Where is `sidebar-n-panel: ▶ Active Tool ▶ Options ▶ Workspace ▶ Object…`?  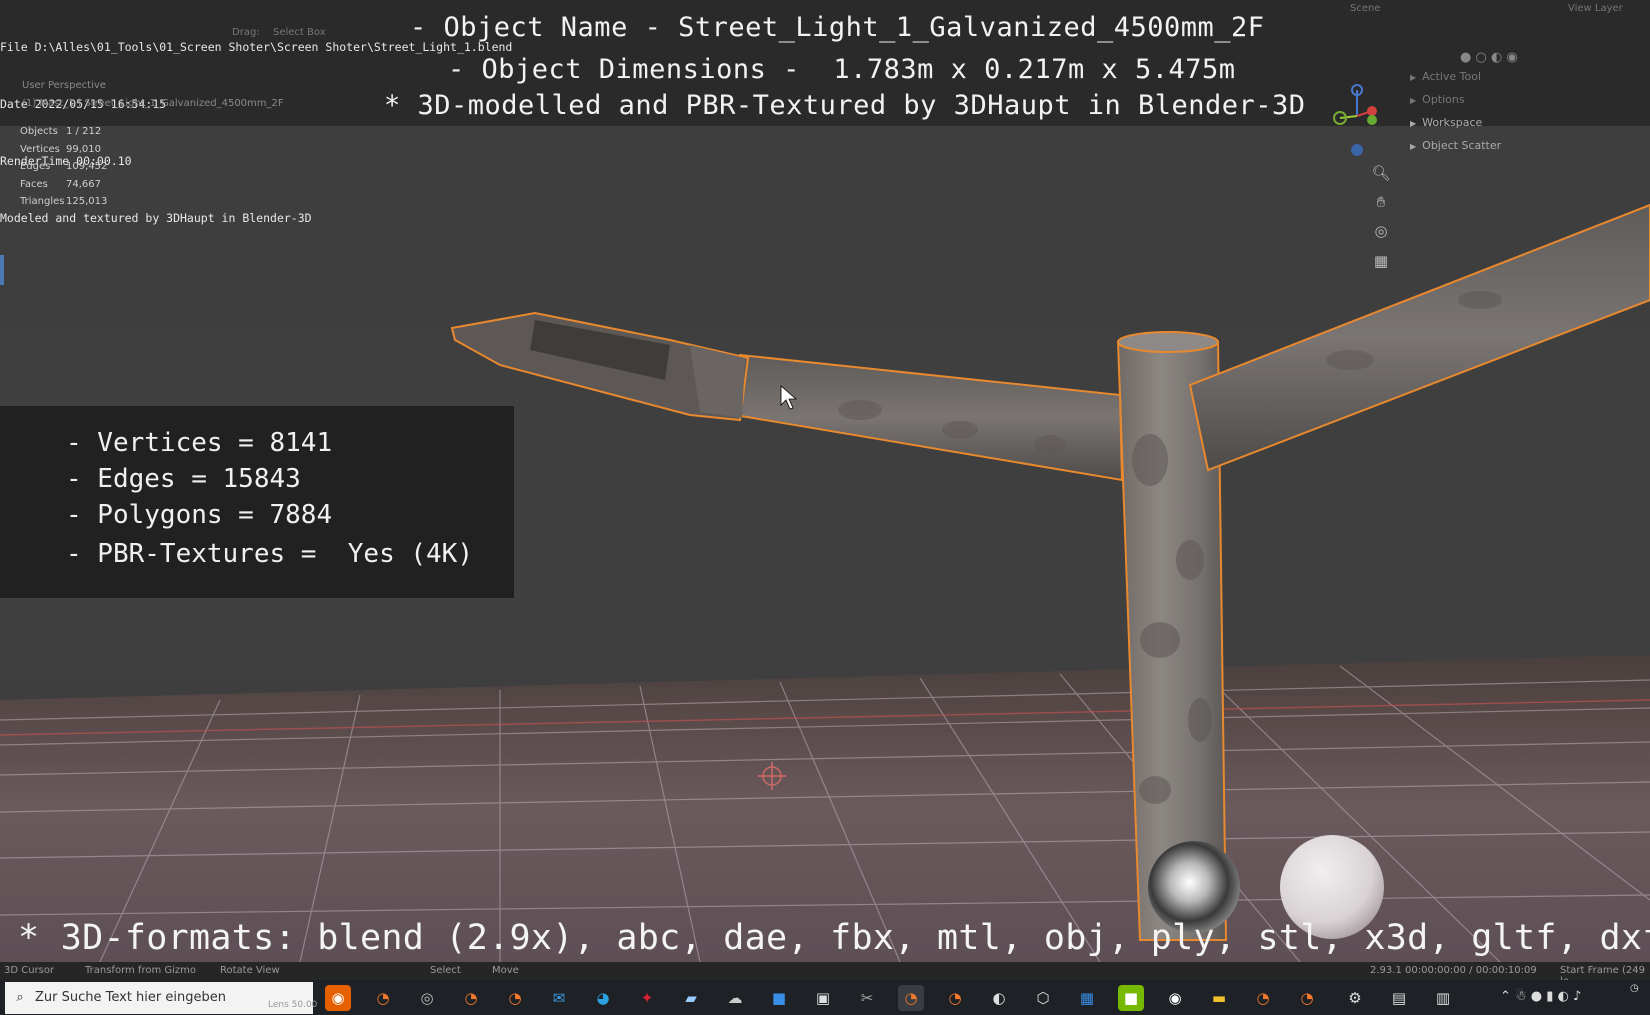
sidebar-n-panel: ▶ Active Tool ▶ Options ▶ Workspace ▶ Object… is located at coordinates (1525, 116).